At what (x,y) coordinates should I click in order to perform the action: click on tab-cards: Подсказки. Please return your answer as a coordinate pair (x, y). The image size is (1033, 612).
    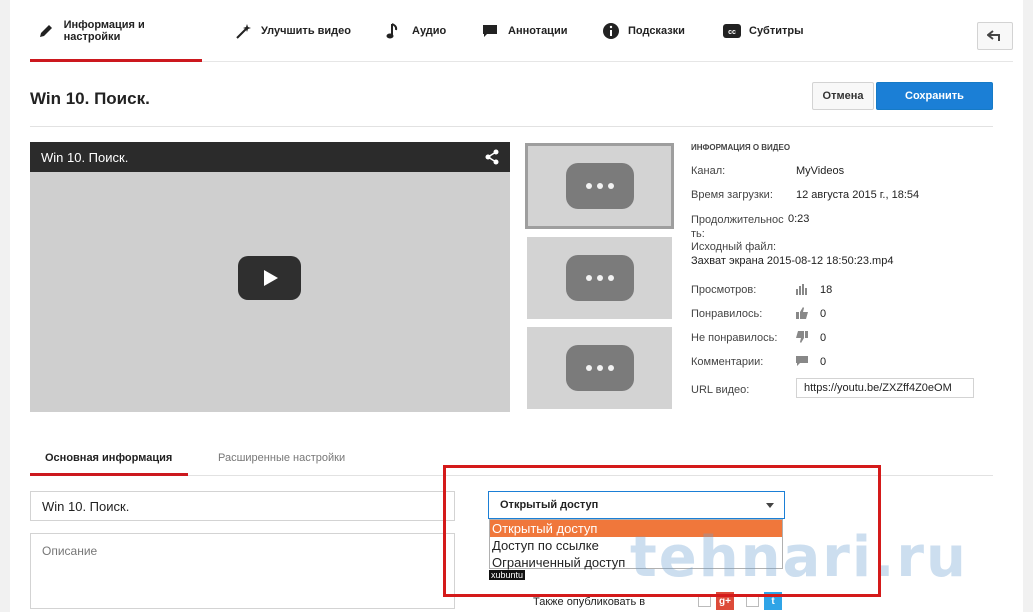
    Looking at the image, I should click on (643, 31).